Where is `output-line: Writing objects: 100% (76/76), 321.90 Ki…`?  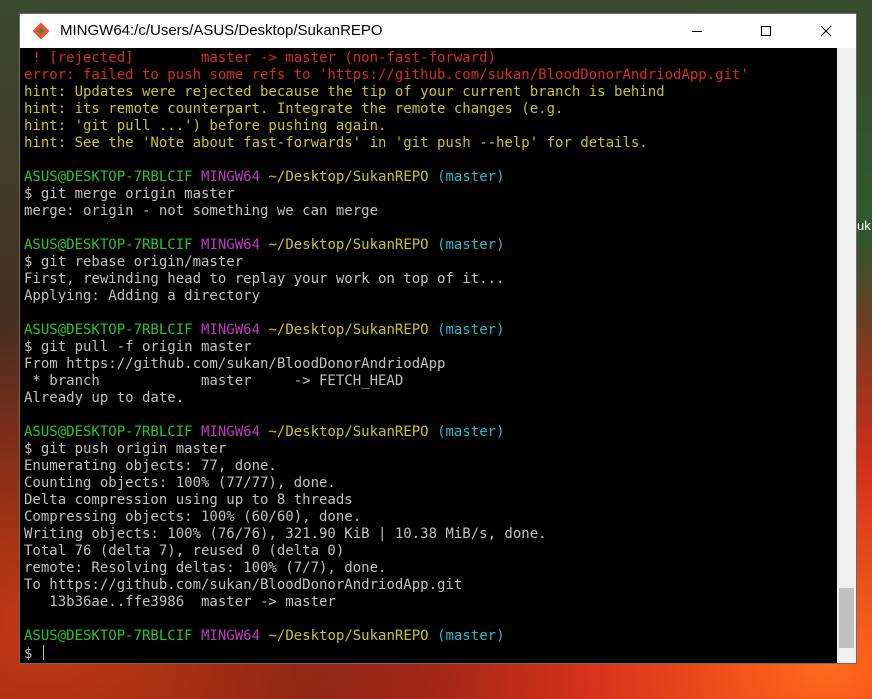 output-line: Writing objects: 100% (76/76), 321.90 Ki… is located at coordinates (285, 534).